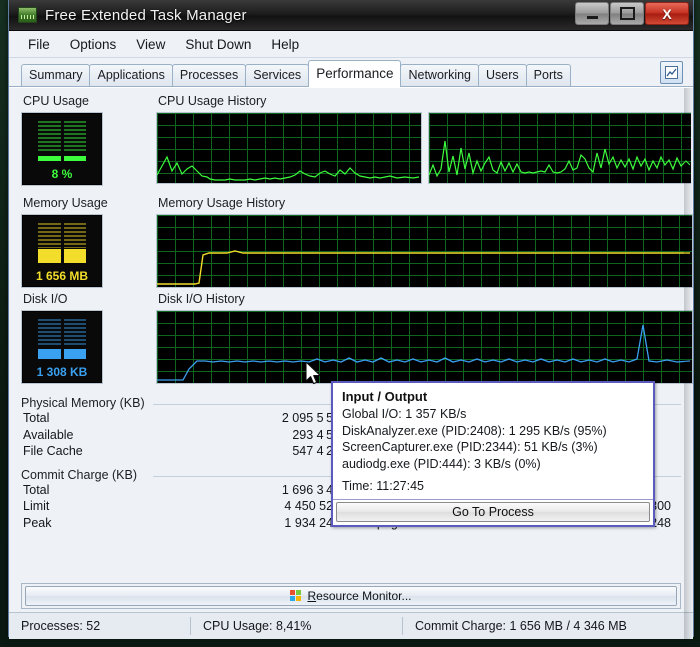 This screenshot has height=647, width=700. Describe the element at coordinates (423, 267) in the screenshot. I see `memory-history-line` at that location.